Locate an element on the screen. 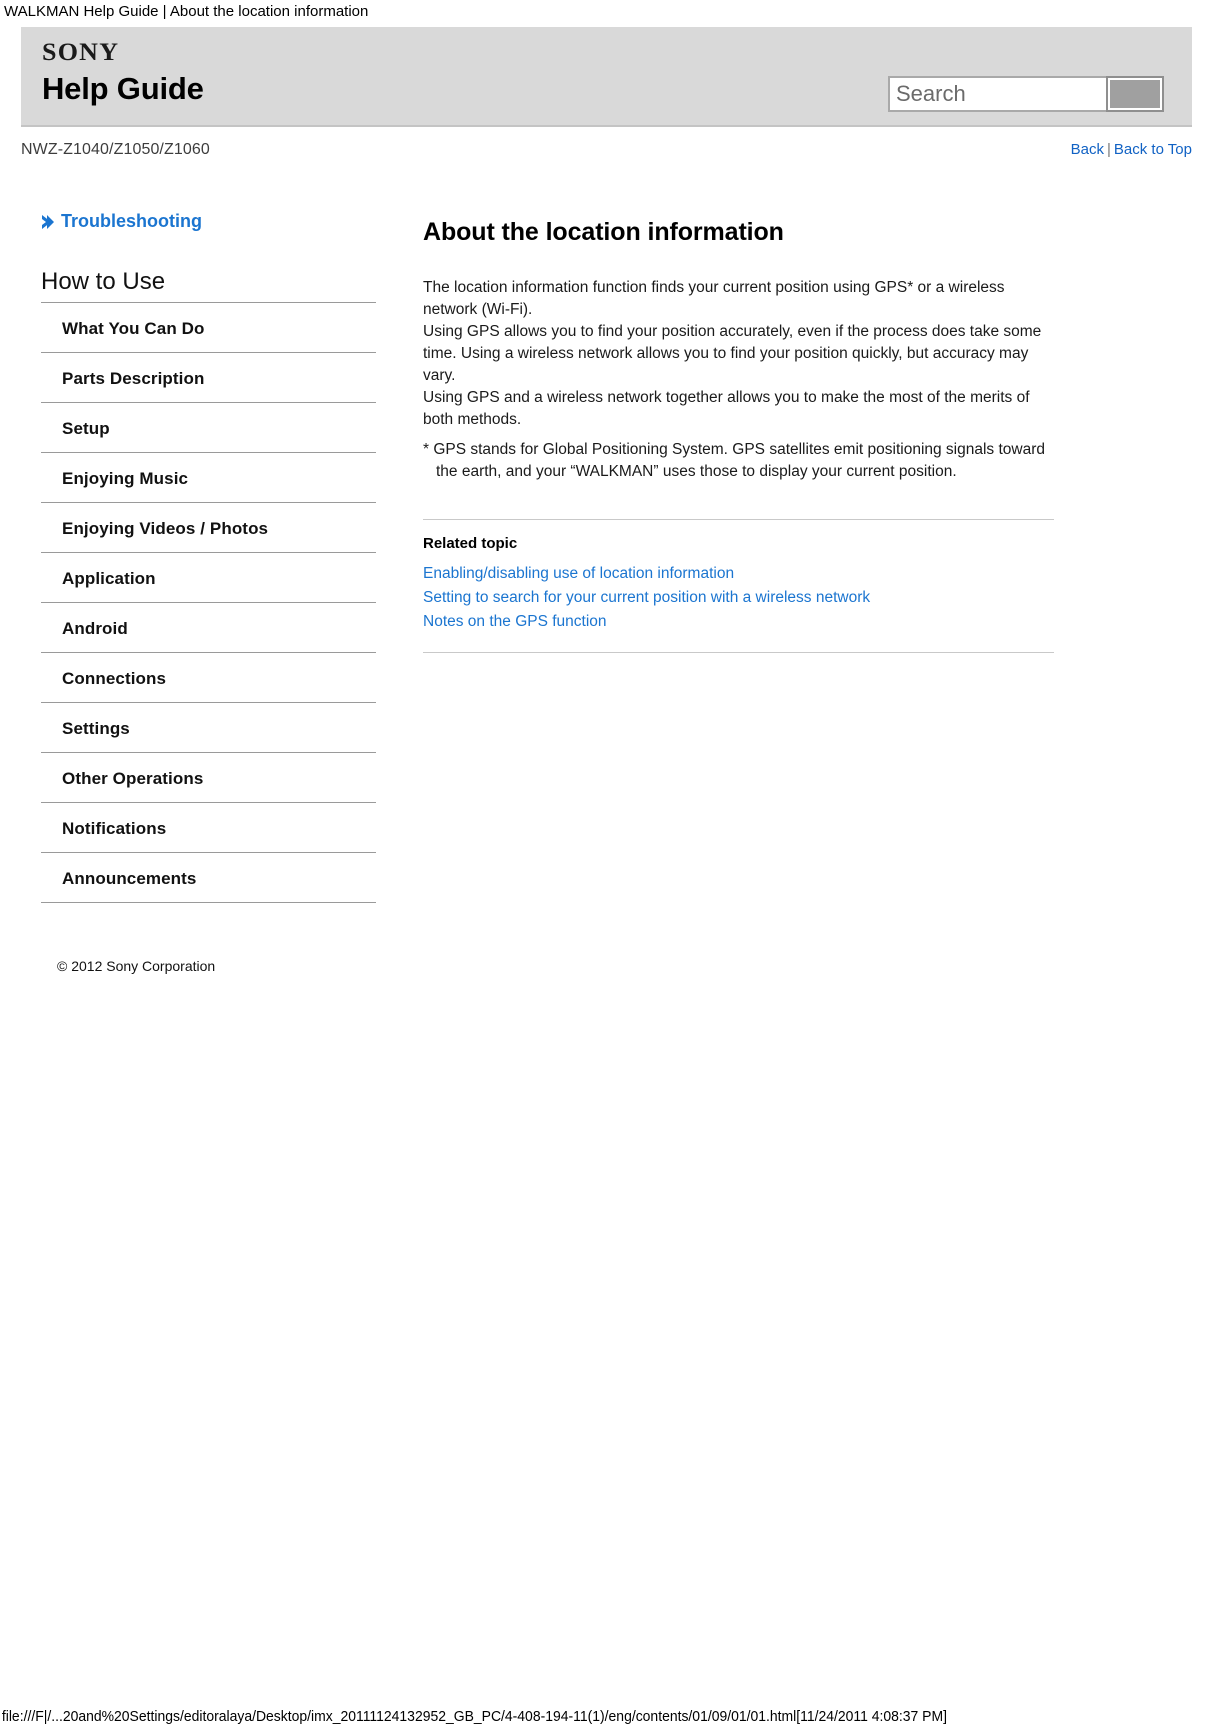 This screenshot has height=1733, width=1213. article-title: About the location information is located at coordinates (603, 232).